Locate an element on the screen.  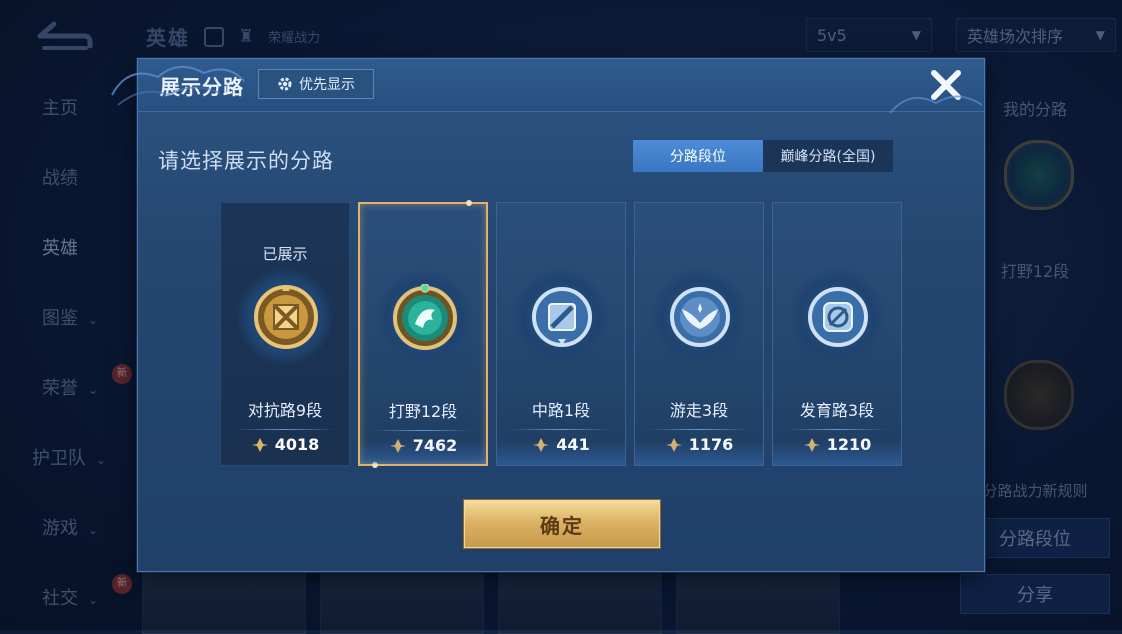
priority-display-button: 优先显示 is located at coordinates (316, 84).